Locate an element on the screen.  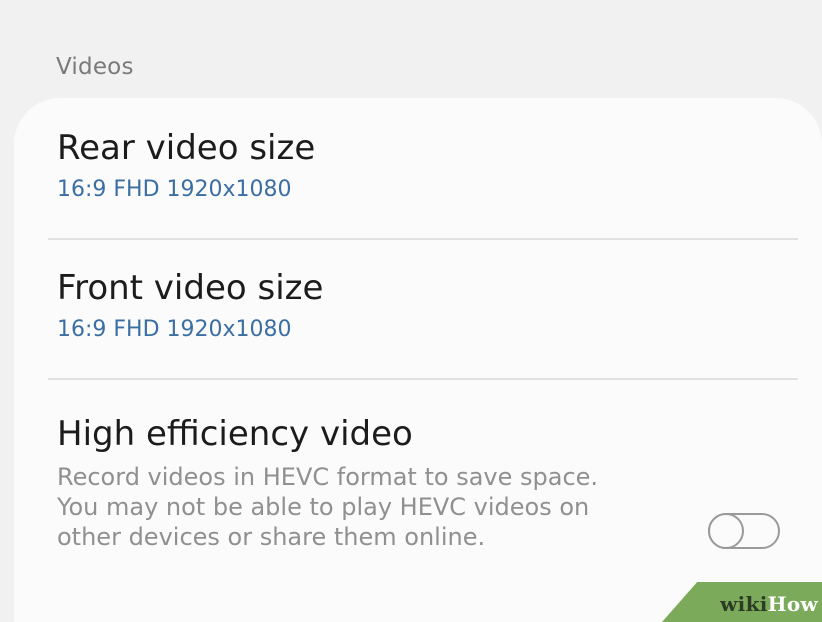
setting-title: High efficiency video is located at coordinates (235, 434).